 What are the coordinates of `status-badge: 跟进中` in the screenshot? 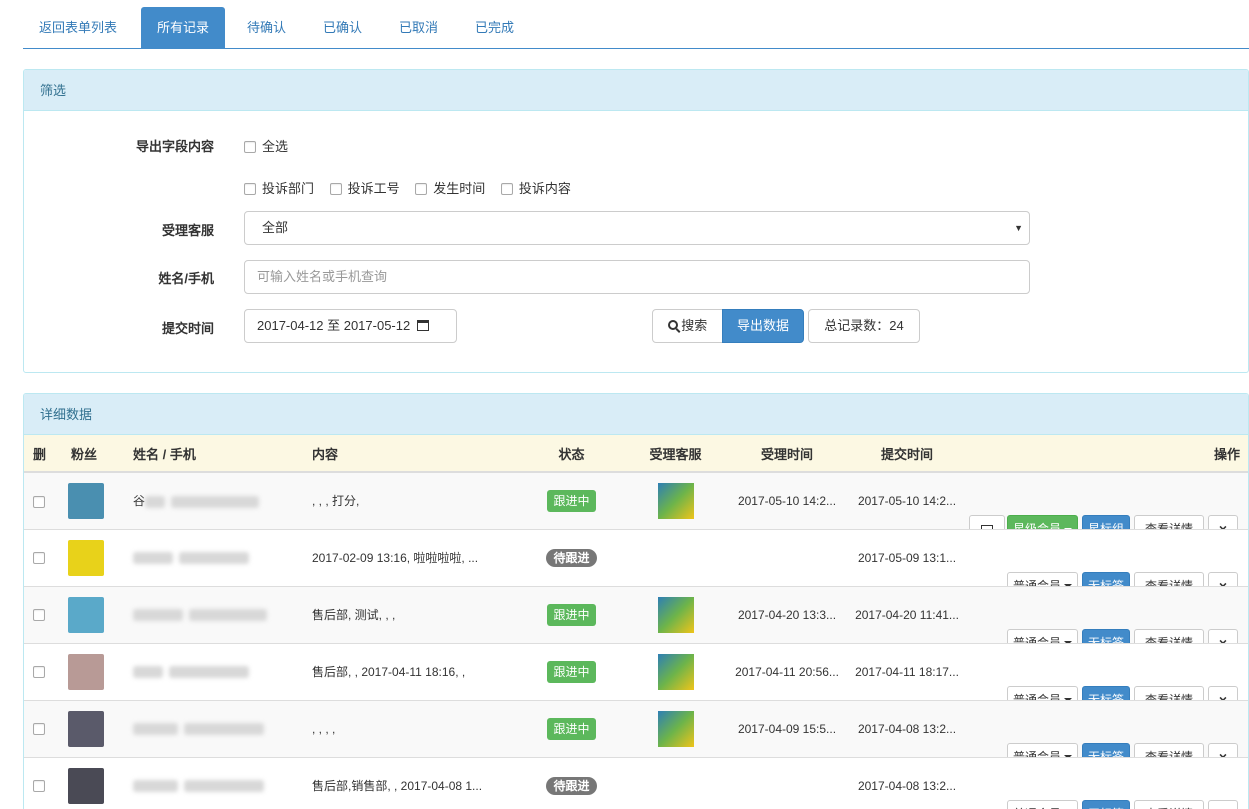 It's located at (571, 671).